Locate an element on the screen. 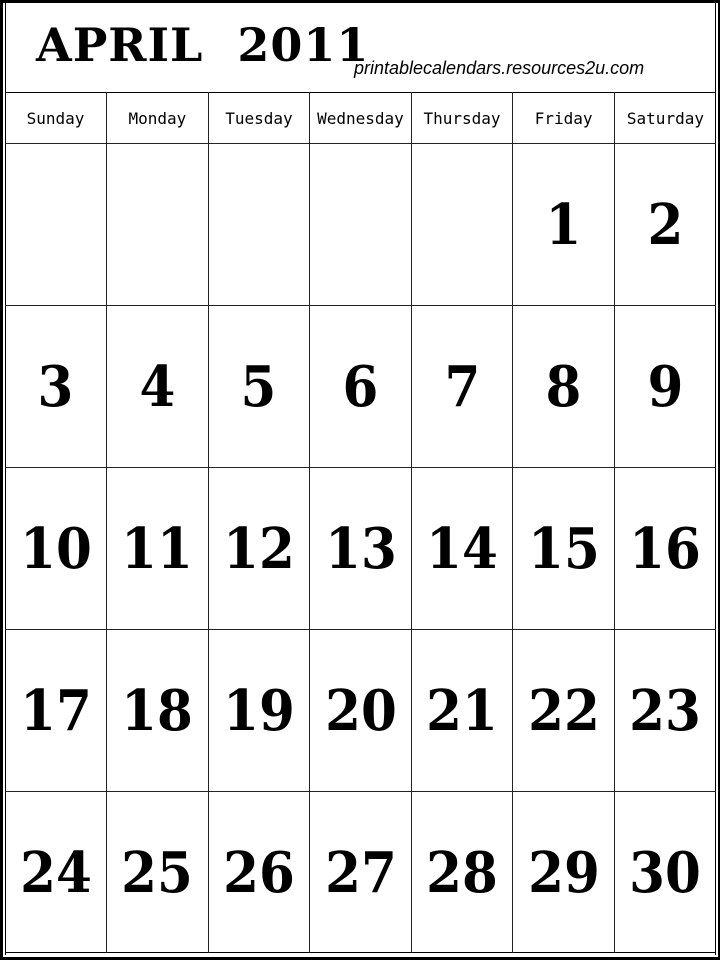  day-cell: 24 is located at coordinates (56, 872).